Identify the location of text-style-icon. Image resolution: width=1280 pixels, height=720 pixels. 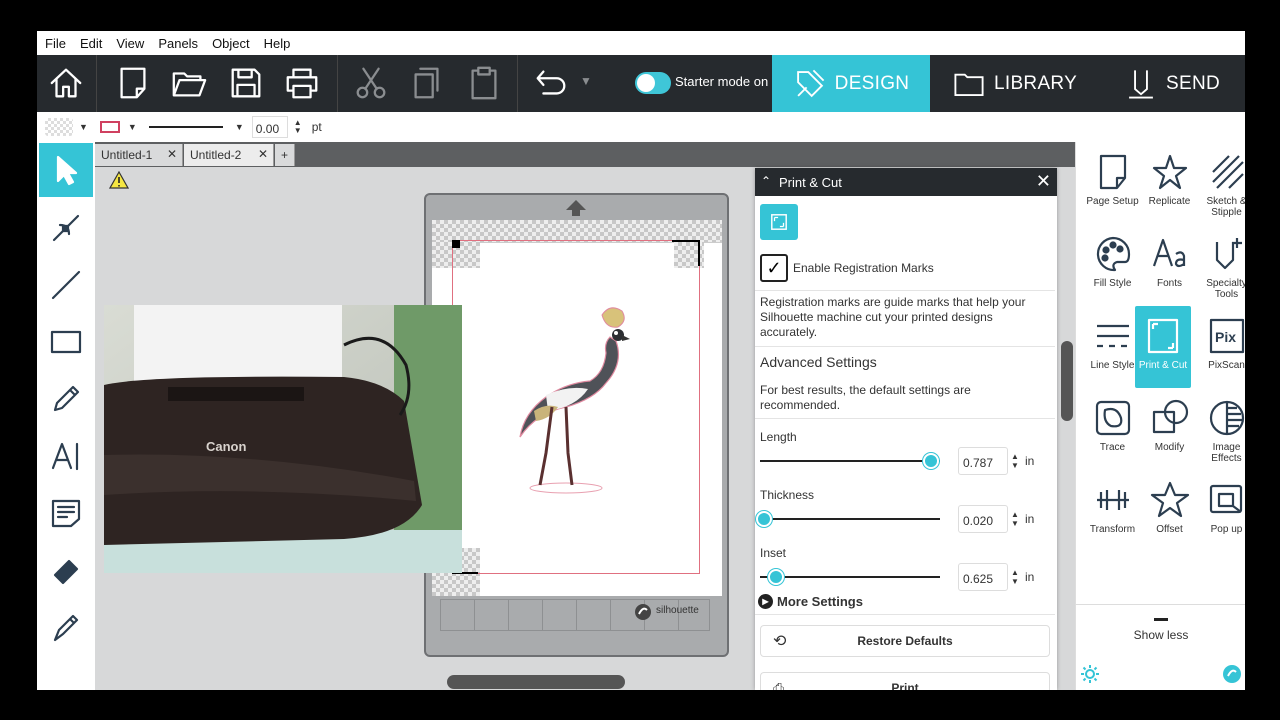
(66, 513).